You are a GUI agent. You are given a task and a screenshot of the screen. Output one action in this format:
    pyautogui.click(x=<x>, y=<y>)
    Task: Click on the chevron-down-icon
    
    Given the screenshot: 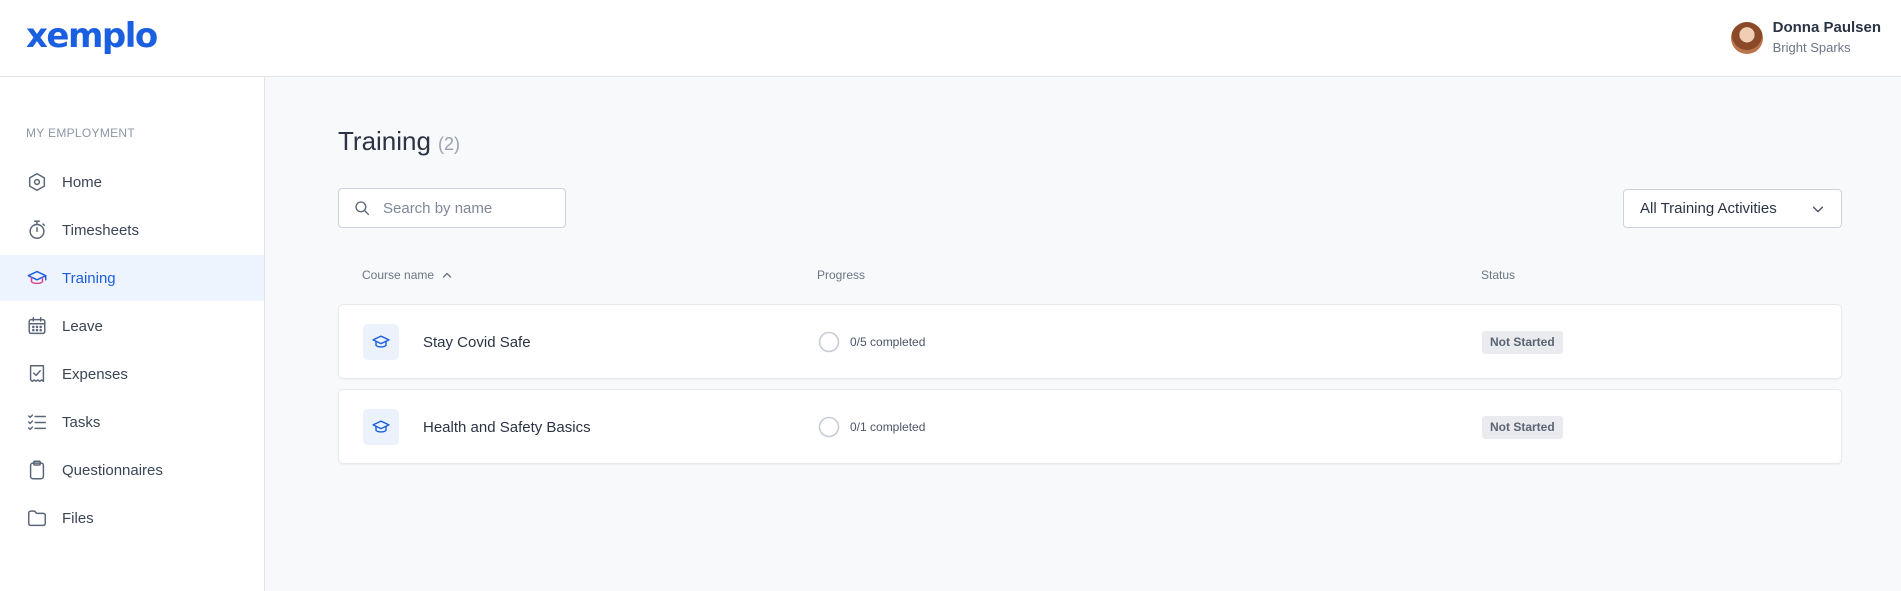 What is the action you would take?
    pyautogui.click(x=1818, y=209)
    